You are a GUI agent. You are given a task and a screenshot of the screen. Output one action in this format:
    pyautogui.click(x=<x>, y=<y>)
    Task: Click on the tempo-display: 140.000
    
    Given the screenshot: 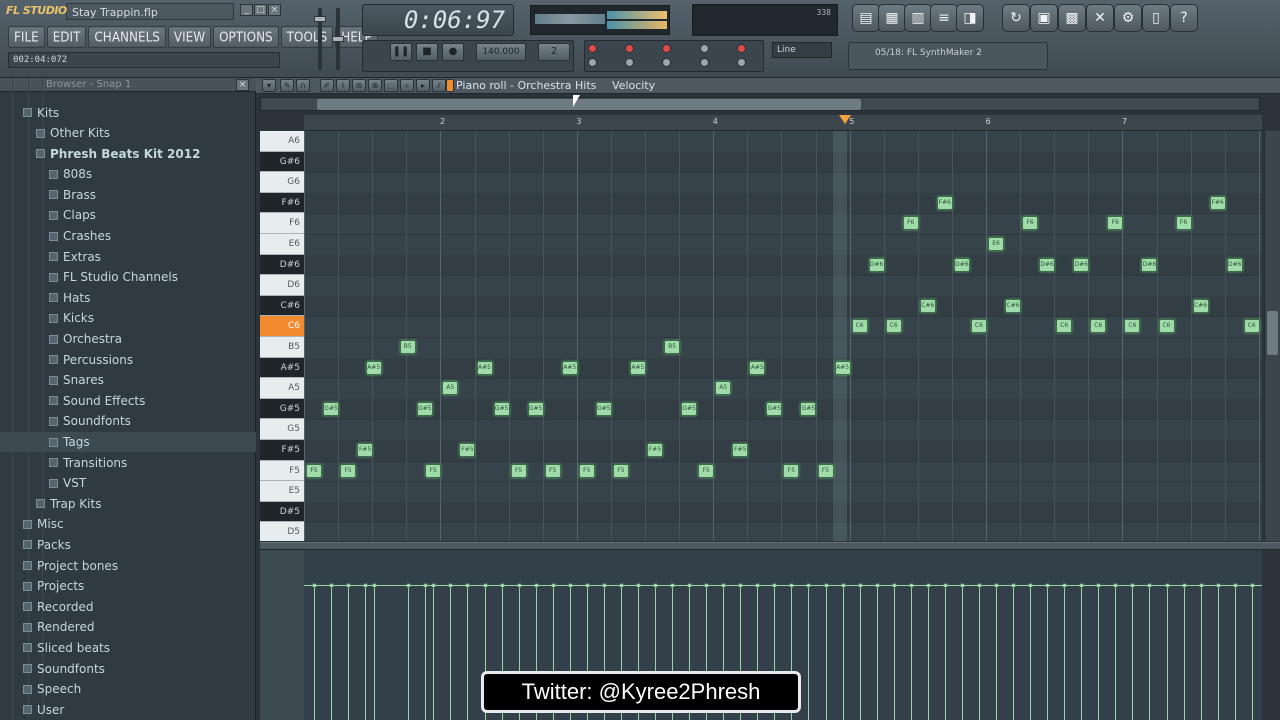 What is the action you would take?
    pyautogui.click(x=501, y=52)
    